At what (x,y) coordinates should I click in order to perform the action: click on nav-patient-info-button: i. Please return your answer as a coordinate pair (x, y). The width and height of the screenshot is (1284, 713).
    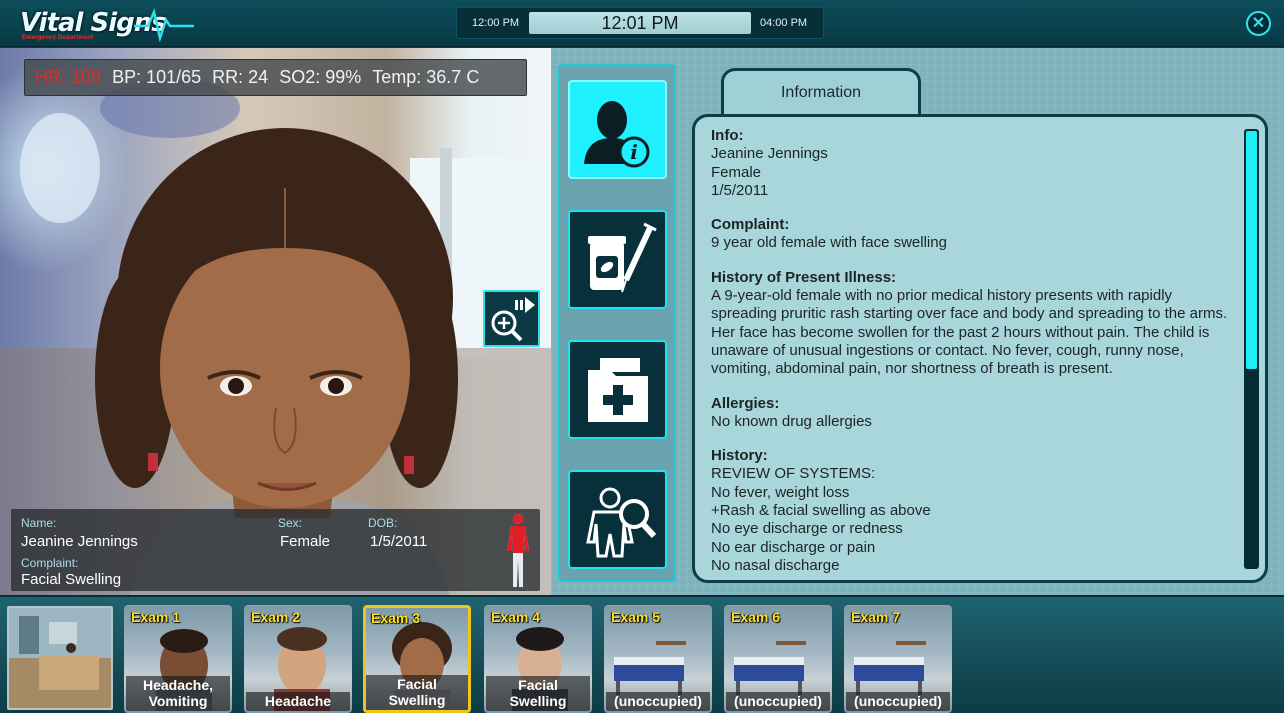
    Looking at the image, I should click on (617, 129).